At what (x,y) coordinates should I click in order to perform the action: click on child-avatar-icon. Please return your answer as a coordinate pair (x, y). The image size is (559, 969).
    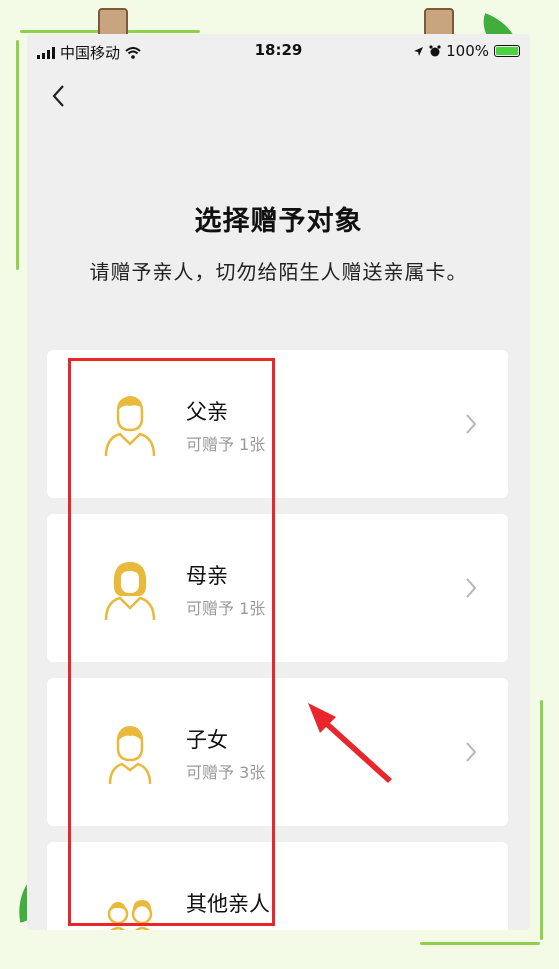
    Looking at the image, I should click on (130, 755).